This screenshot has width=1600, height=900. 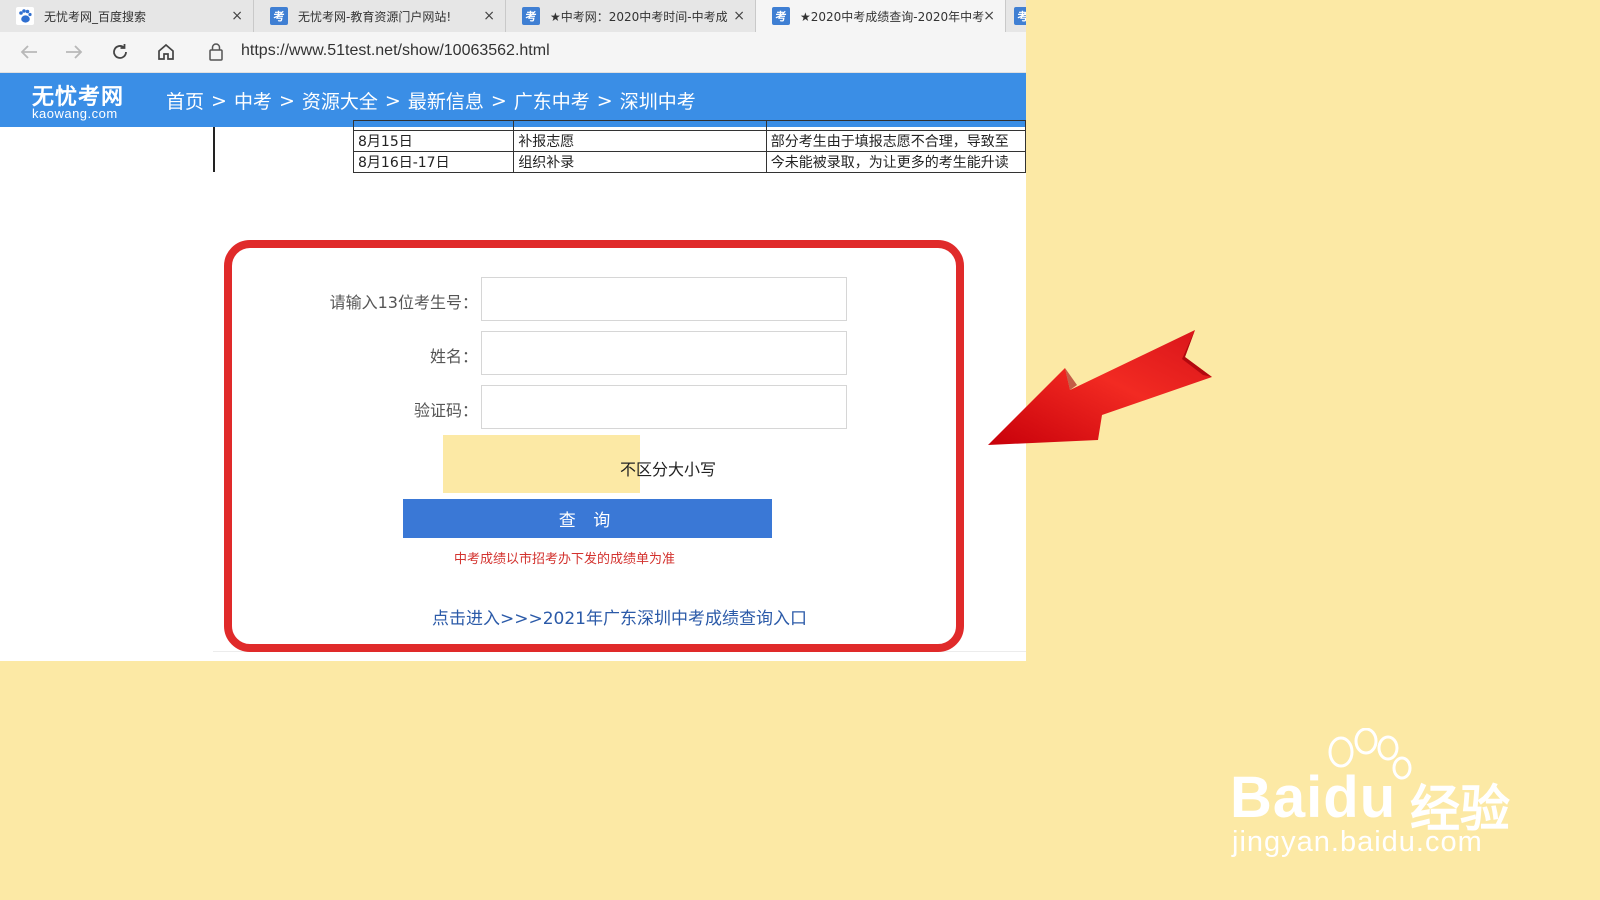 What do you see at coordinates (1360, 797) in the screenshot?
I see `watermark-brand-du: du` at bounding box center [1360, 797].